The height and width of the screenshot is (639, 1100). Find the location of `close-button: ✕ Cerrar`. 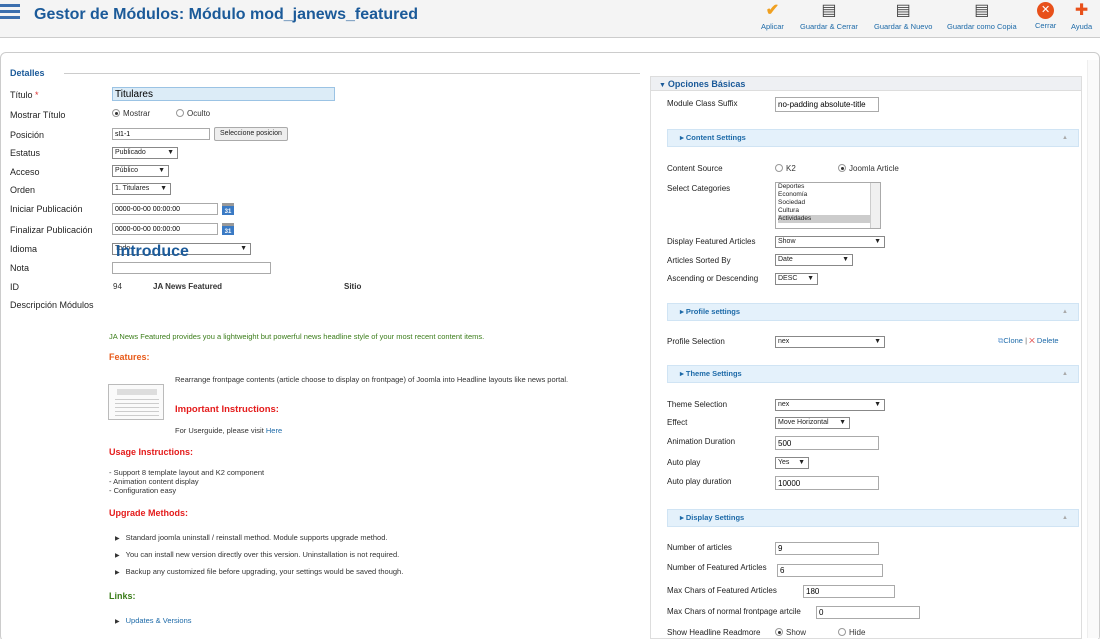

close-button: ✕ Cerrar is located at coordinates (1045, 16).